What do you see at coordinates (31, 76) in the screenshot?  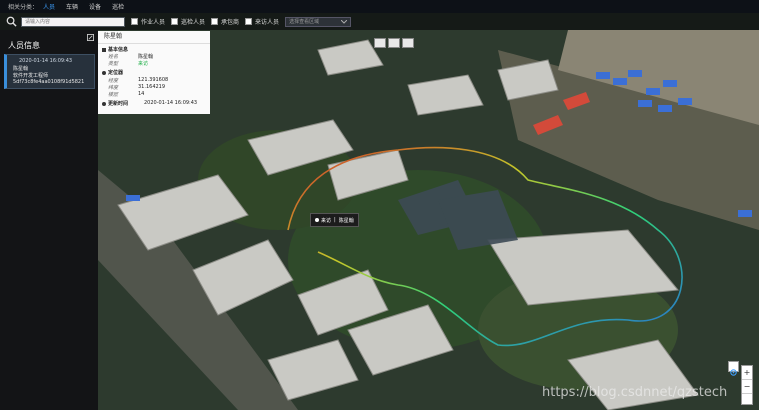 I see `card-role: 软件开发工程师` at bounding box center [31, 76].